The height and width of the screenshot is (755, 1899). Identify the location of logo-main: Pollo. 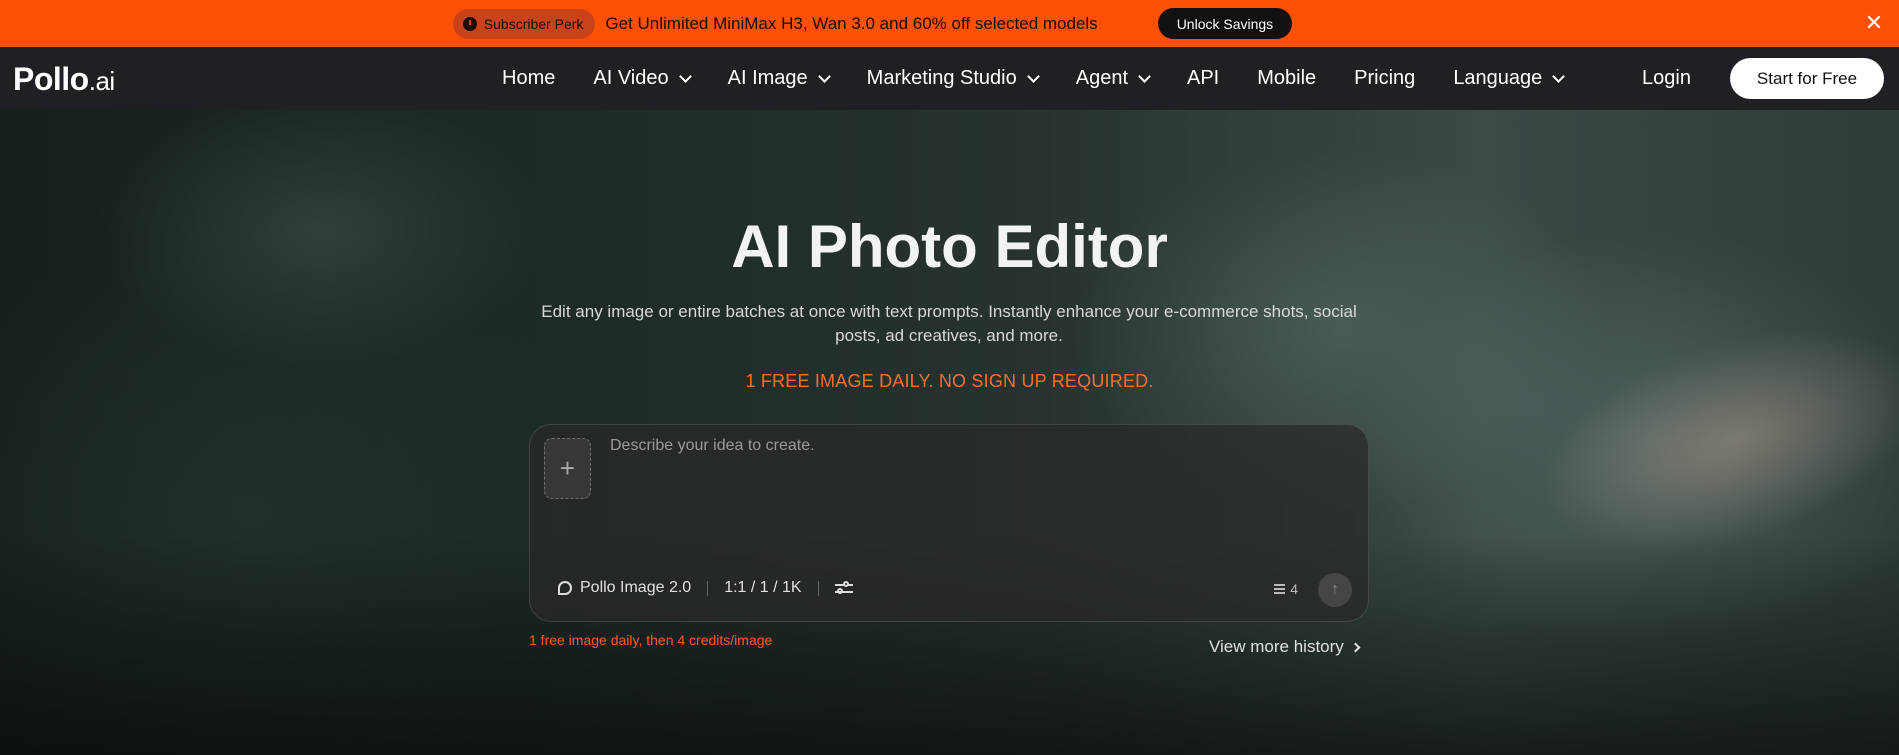
(51, 79).